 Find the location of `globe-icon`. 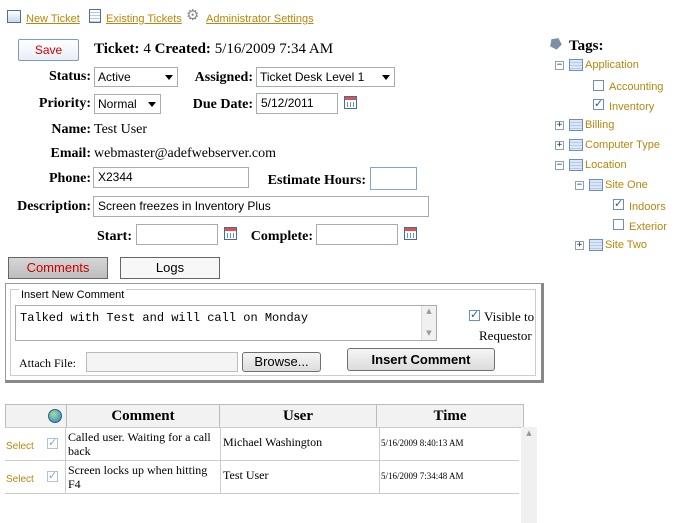

globe-icon is located at coordinates (55, 416).